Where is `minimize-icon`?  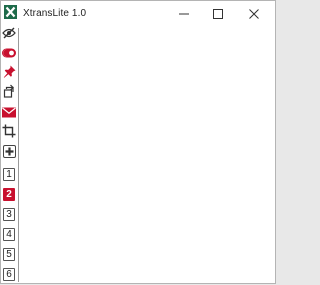 minimize-icon is located at coordinates (184, 14).